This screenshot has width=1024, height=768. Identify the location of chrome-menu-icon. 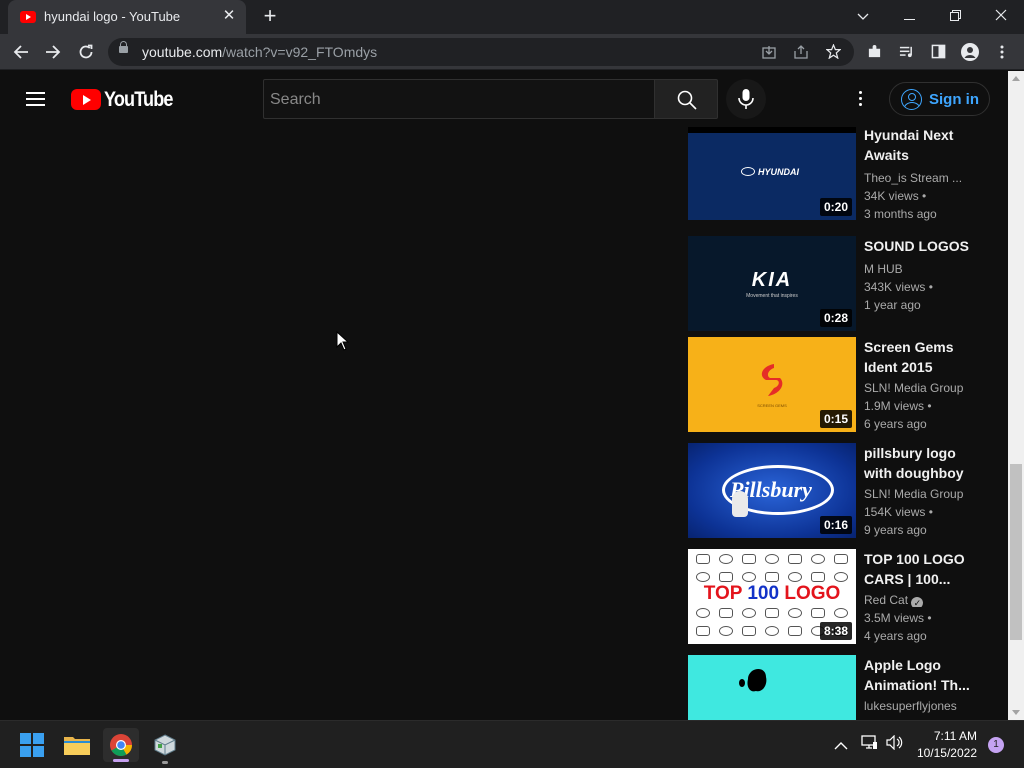
(1002, 52).